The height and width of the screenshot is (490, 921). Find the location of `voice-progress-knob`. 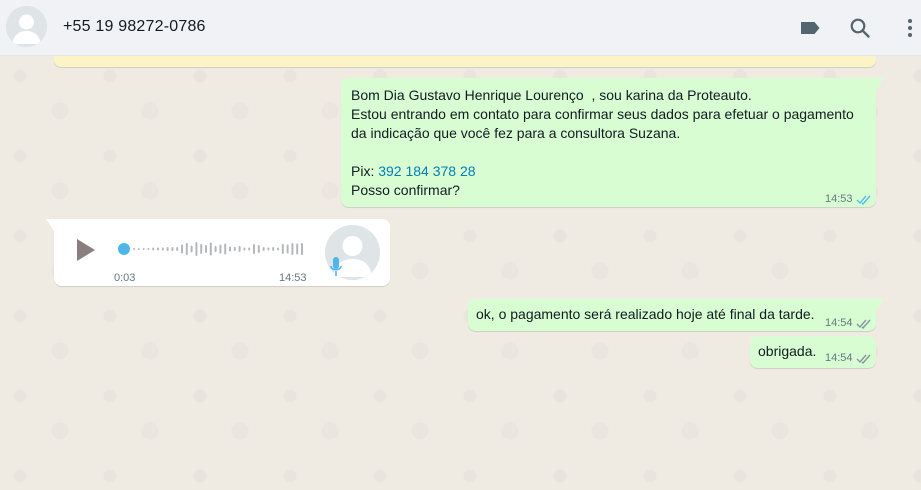

voice-progress-knob is located at coordinates (124, 249).